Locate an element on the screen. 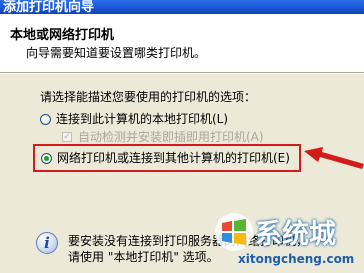 Image resolution: width=364 pixels, height=273 pixels. header-divider is located at coordinates (182, 73).